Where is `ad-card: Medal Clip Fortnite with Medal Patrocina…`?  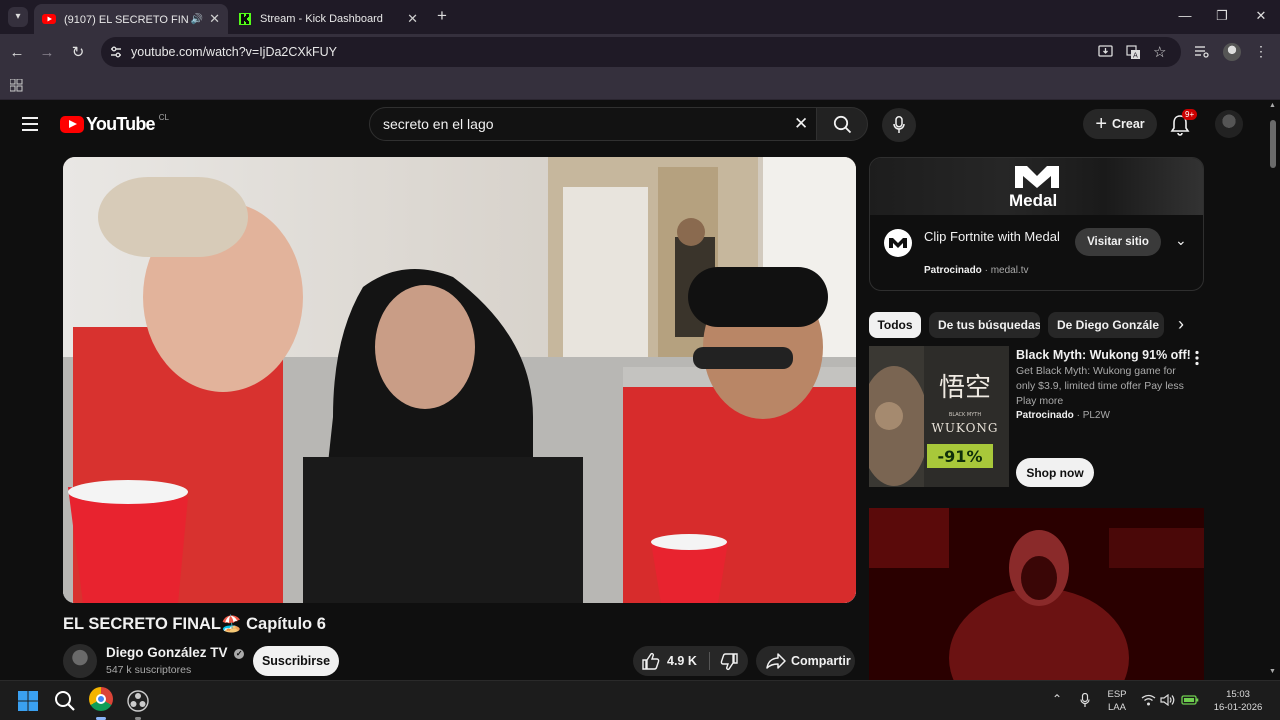 ad-card: Medal Clip Fortnite with Medal Patrocina… is located at coordinates (1036, 224).